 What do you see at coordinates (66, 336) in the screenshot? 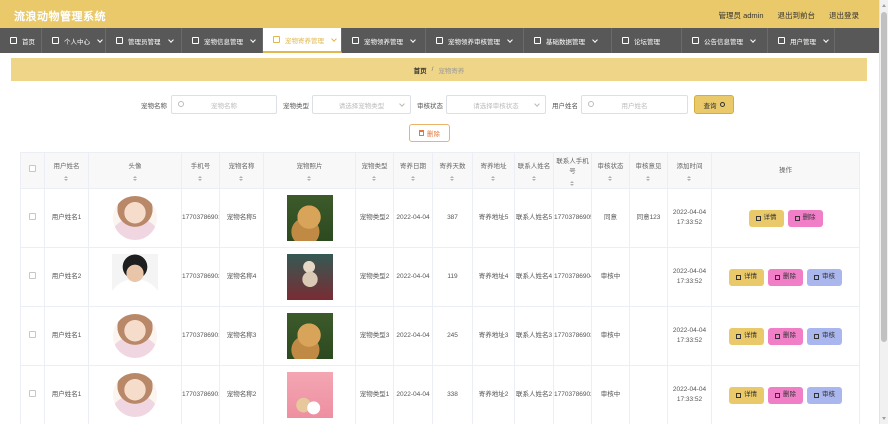
I see `cell-user-name: 用户姓名1` at bounding box center [66, 336].